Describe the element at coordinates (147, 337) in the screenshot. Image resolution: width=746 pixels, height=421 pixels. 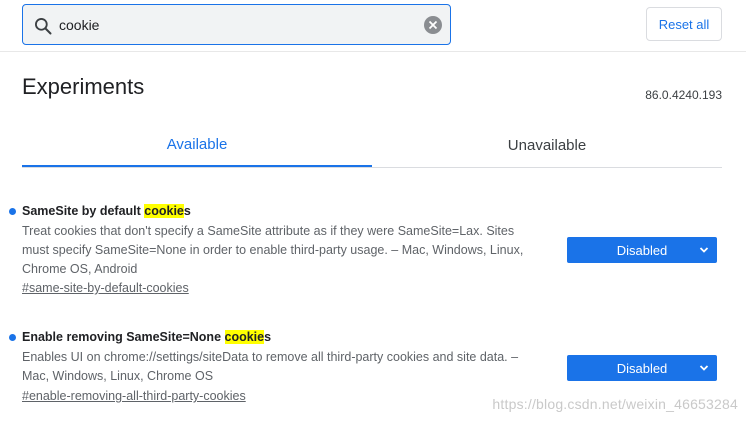
I see `experiment-title: Enable removing SameSite=None cookies` at that location.